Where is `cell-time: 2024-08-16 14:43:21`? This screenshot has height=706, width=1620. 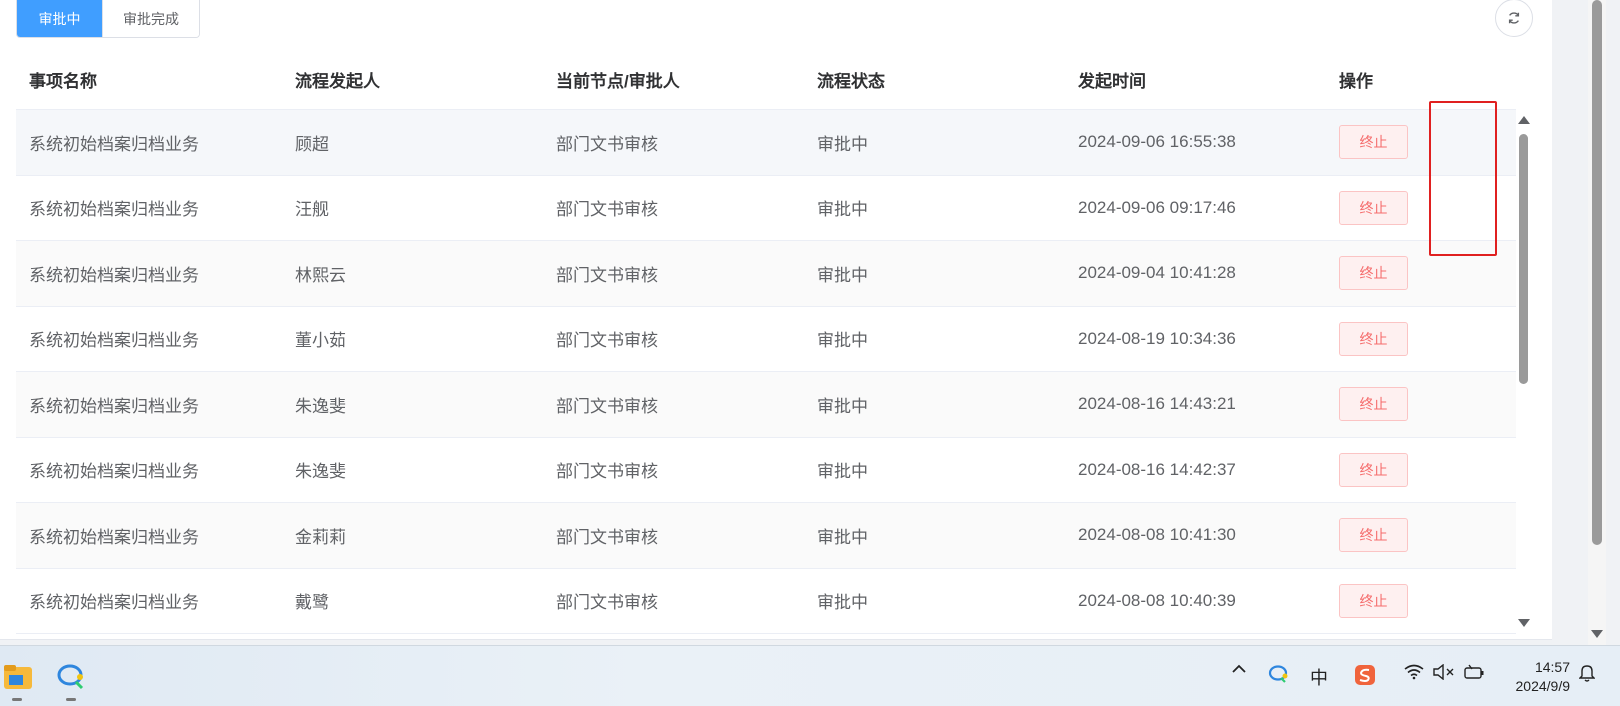
cell-time: 2024-08-16 14:43:21 is located at coordinates (1157, 404).